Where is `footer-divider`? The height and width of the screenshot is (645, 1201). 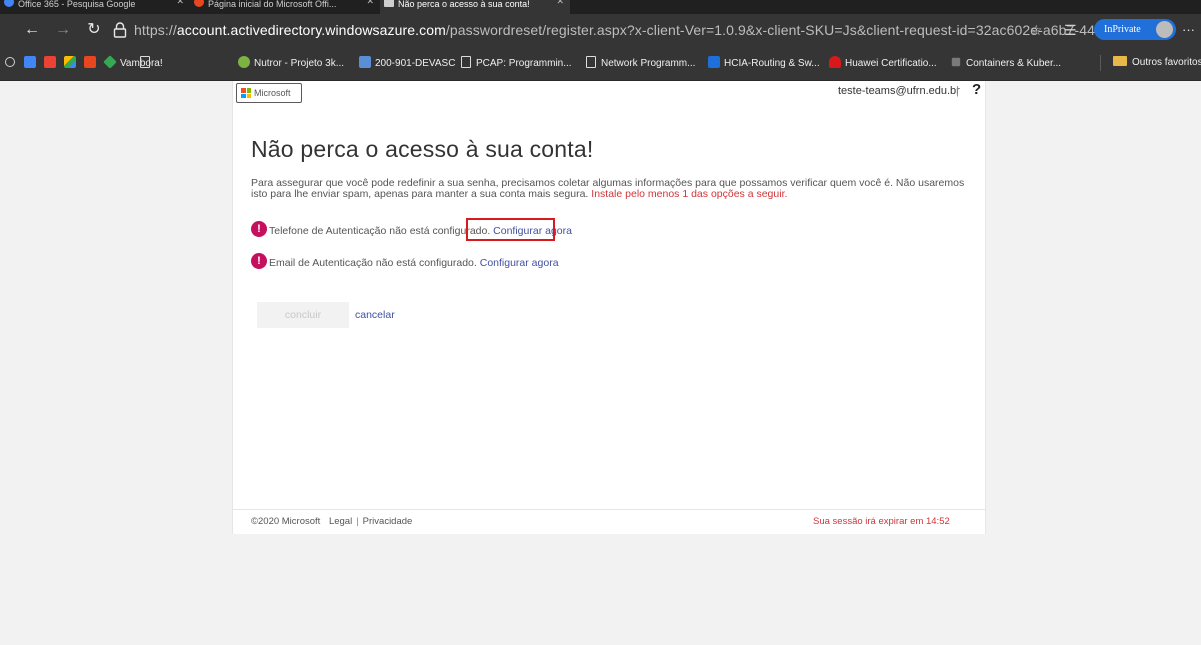
footer-divider is located at coordinates (609, 509).